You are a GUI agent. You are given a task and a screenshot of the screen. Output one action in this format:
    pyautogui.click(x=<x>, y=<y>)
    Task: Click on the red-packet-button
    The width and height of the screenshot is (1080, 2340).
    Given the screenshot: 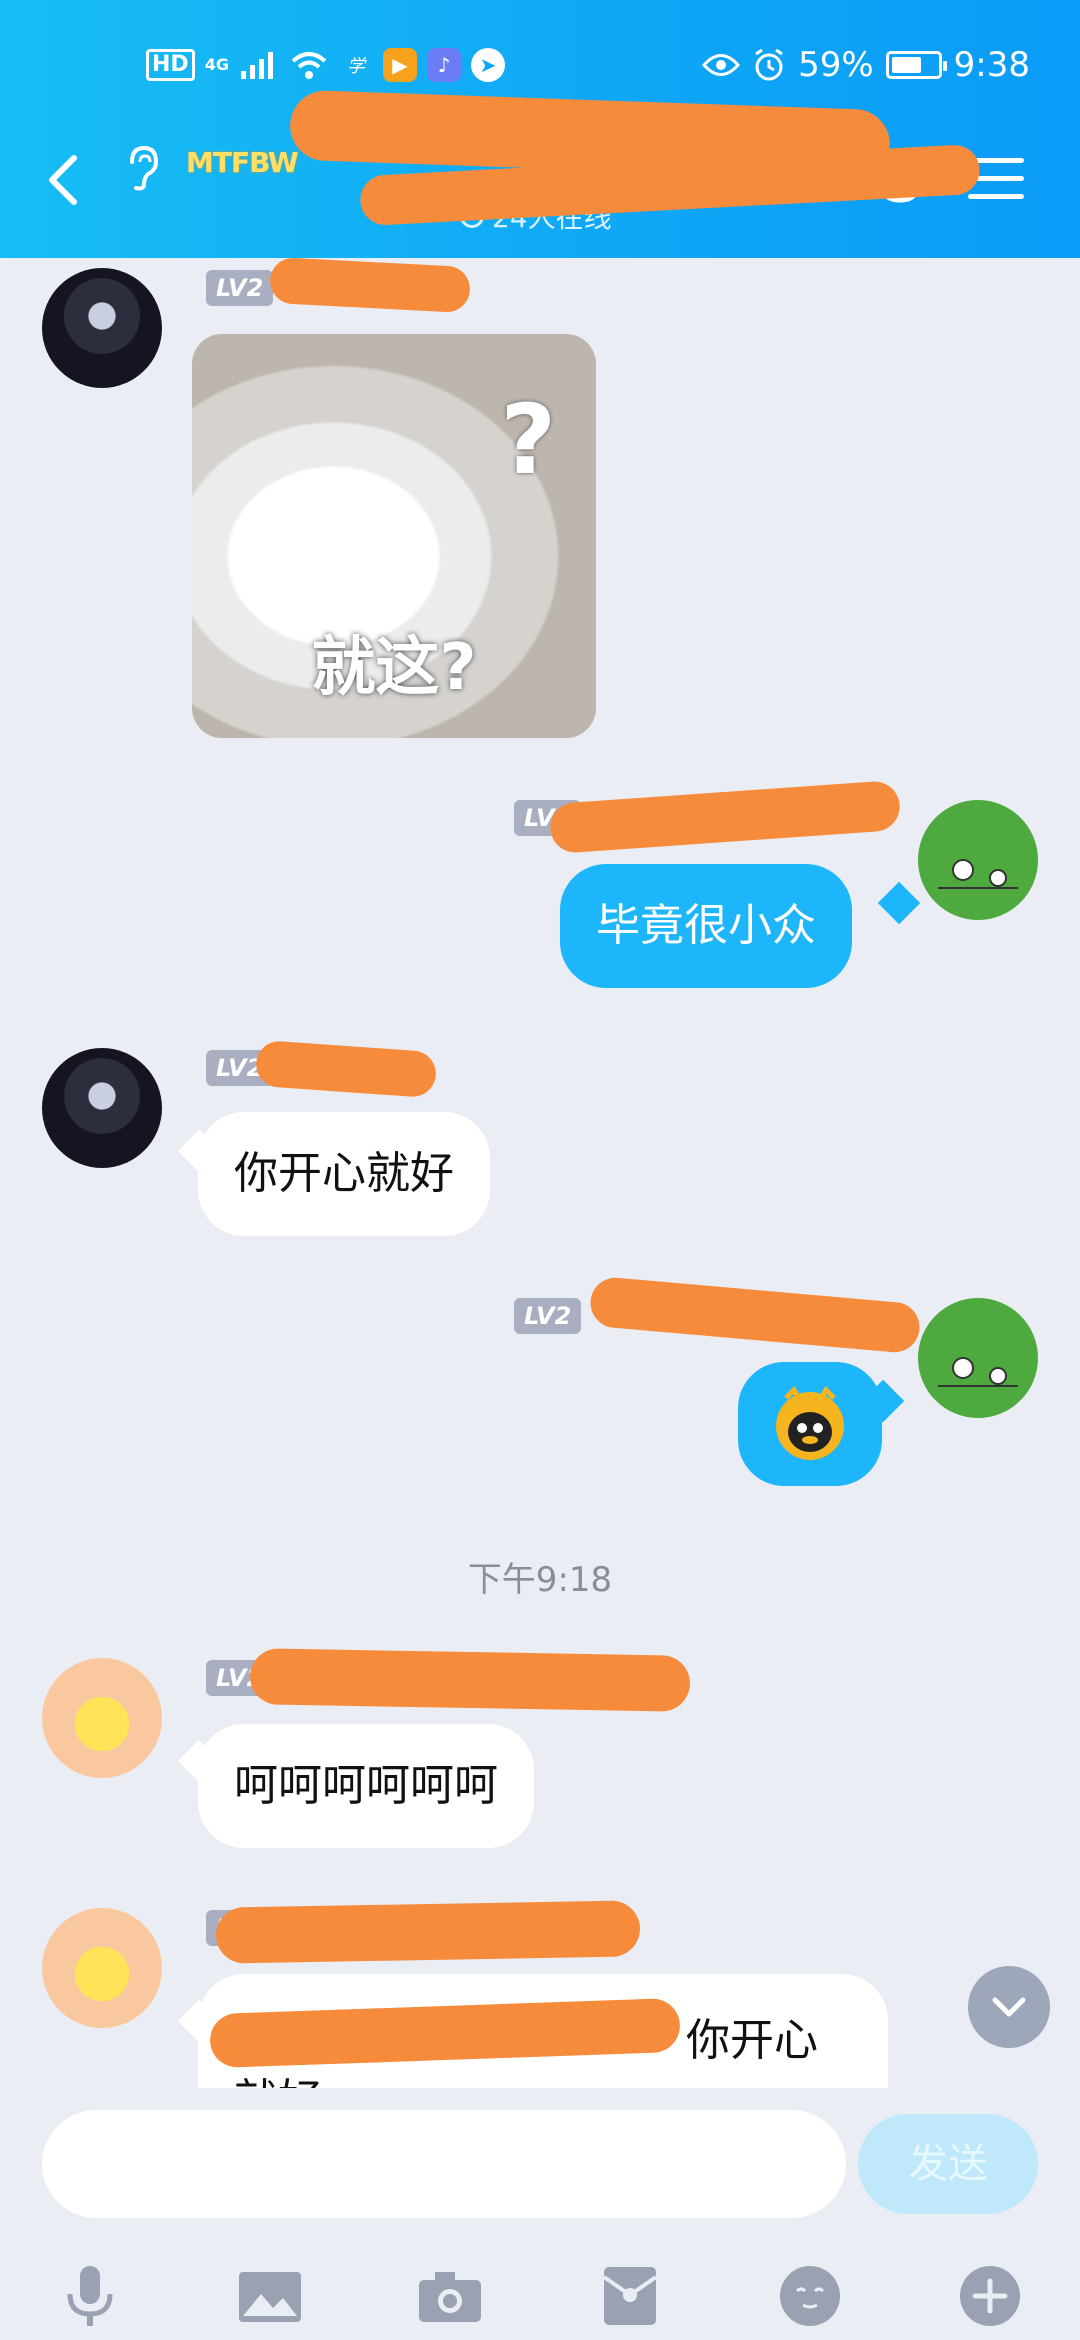 What is the action you would take?
    pyautogui.click(x=630, y=2296)
    